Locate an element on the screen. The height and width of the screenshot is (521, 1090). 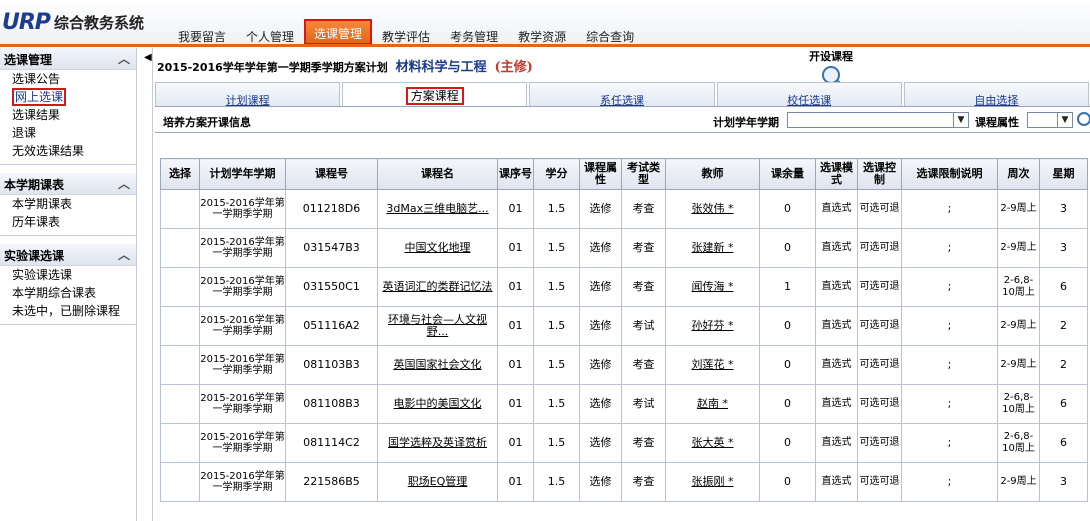
teacher-link: 孙好芬 * is located at coordinates (713, 325).